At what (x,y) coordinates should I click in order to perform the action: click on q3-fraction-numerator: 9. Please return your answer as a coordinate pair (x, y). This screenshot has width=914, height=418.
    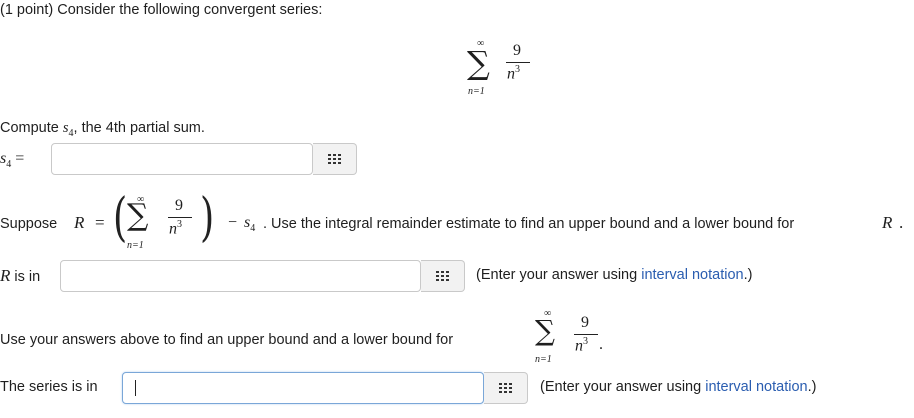
    Looking at the image, I should click on (585, 322).